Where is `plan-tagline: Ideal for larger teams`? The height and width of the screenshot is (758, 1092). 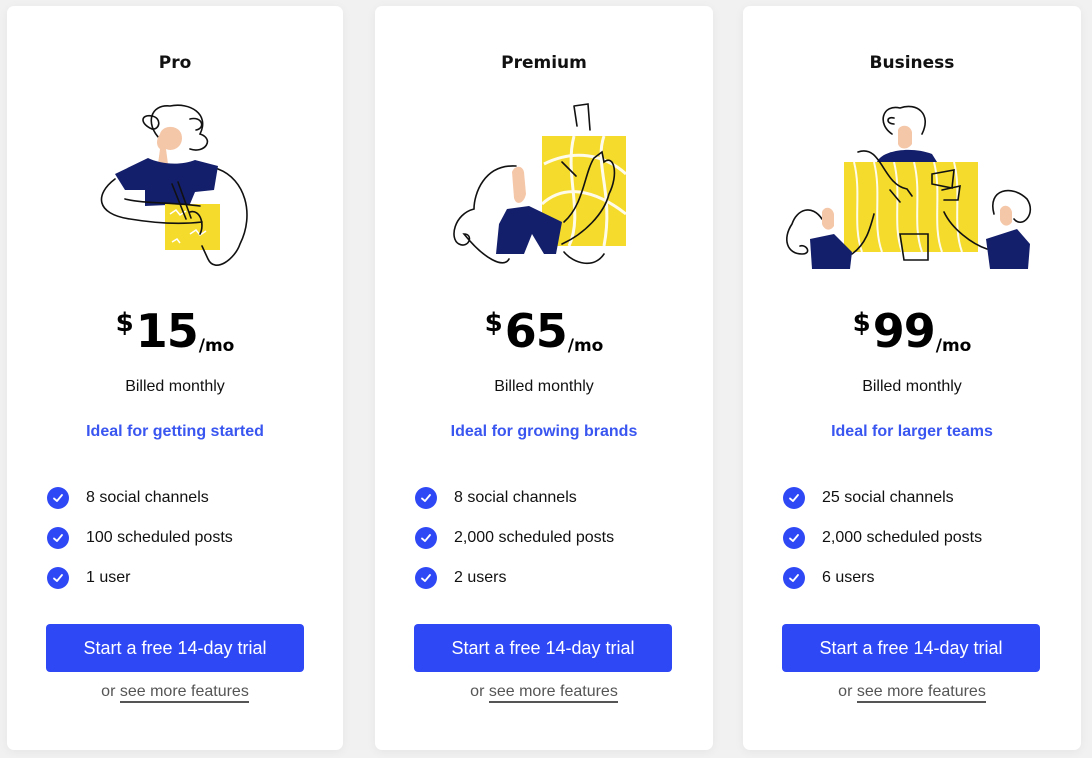 plan-tagline: Ideal for larger teams is located at coordinates (912, 431).